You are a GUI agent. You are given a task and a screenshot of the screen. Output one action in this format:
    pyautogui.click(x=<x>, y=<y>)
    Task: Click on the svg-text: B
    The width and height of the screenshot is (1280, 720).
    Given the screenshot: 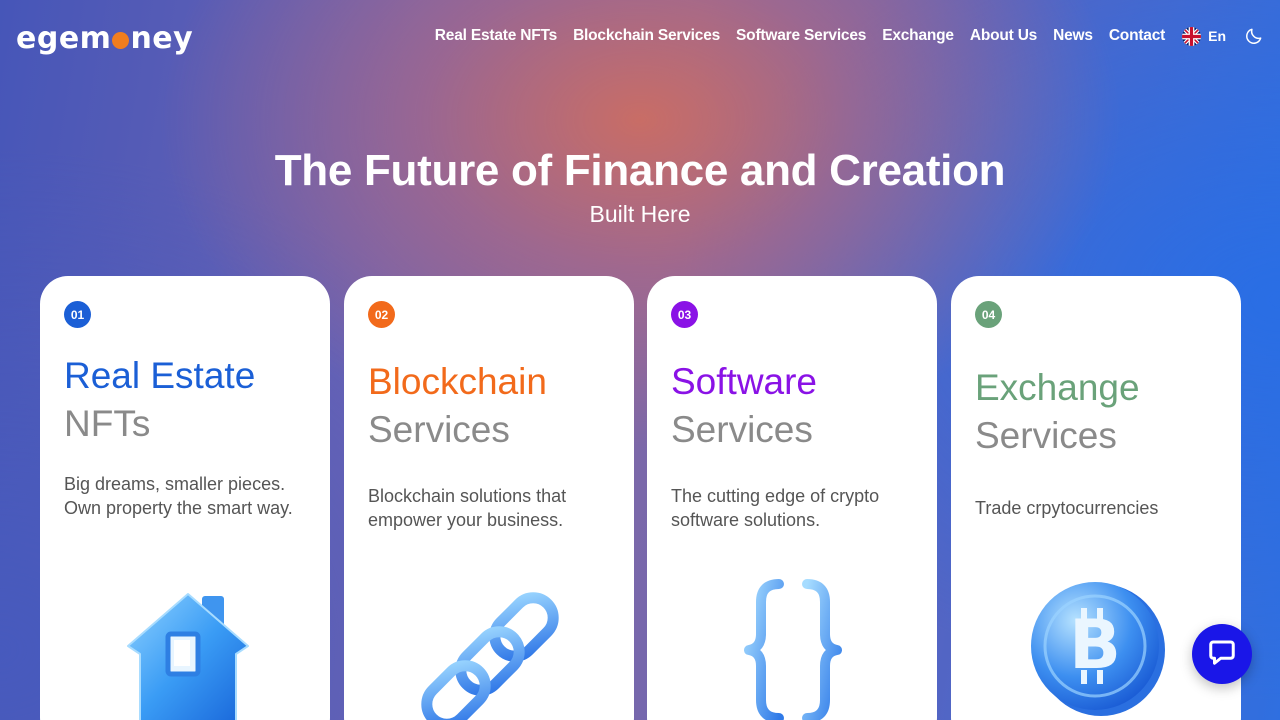 What is the action you would take?
    pyautogui.click(x=1095, y=645)
    